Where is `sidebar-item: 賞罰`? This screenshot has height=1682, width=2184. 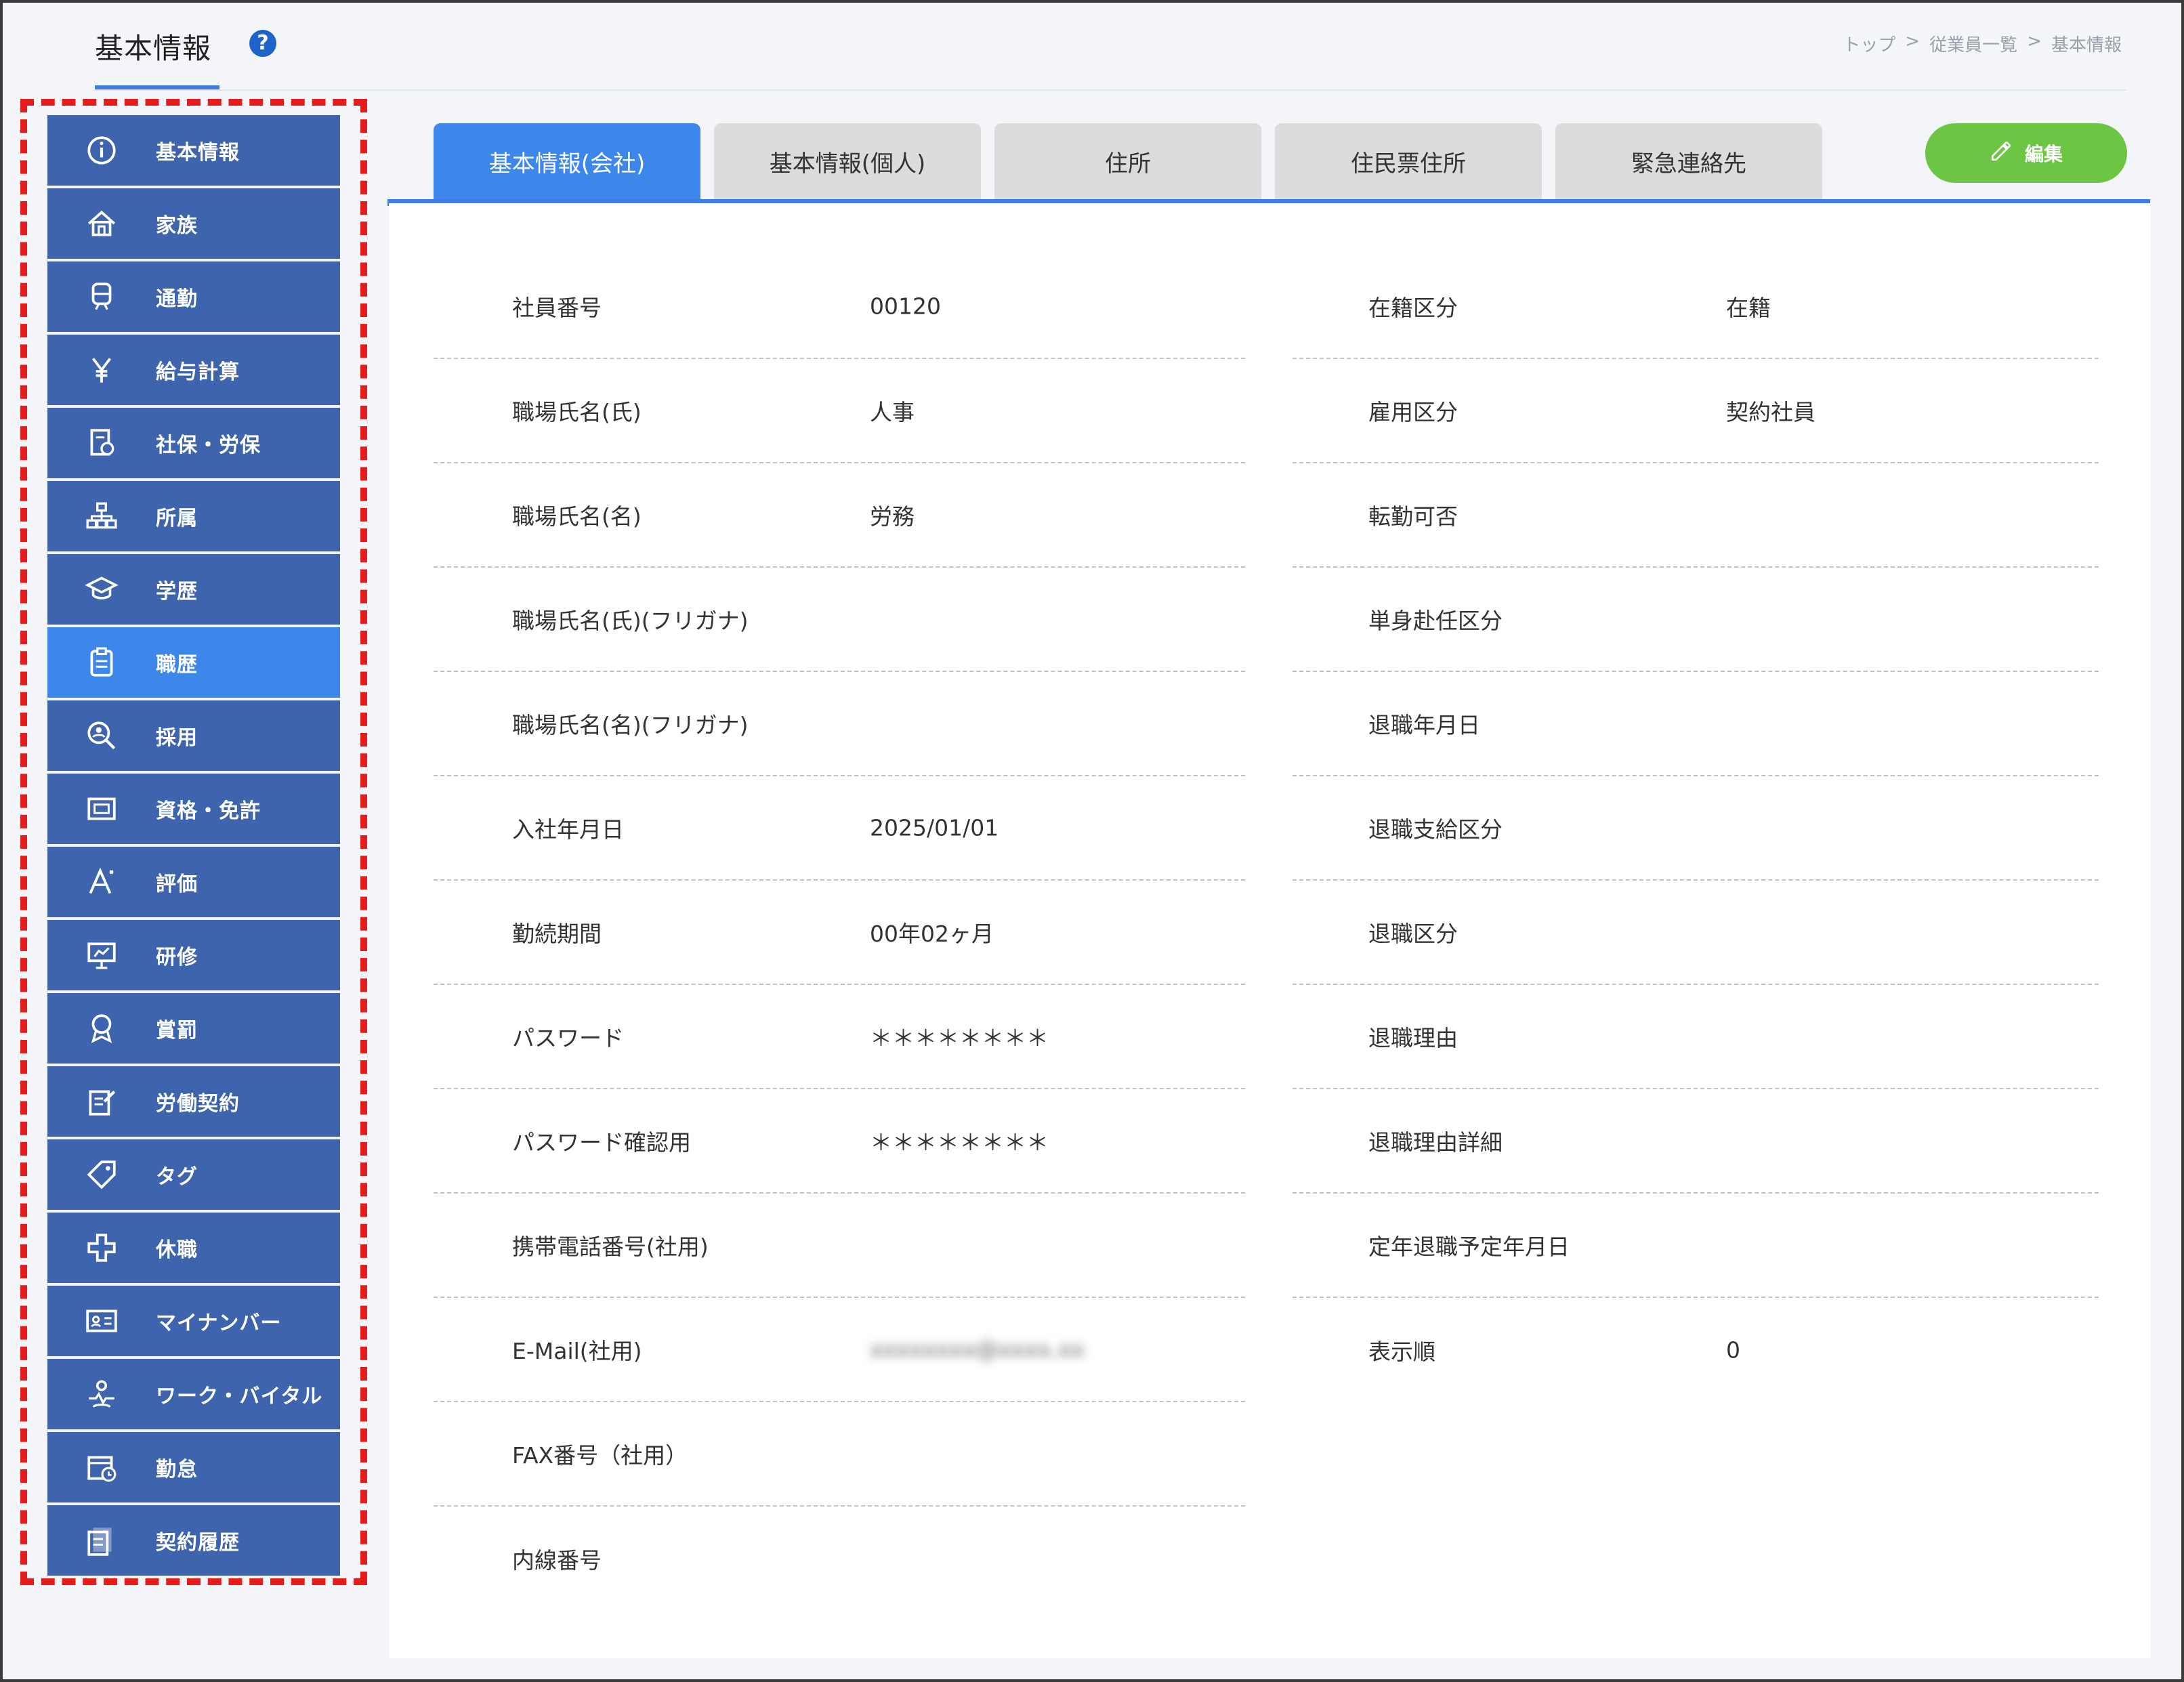
sidebar-item: 賞罰 is located at coordinates (193, 1028).